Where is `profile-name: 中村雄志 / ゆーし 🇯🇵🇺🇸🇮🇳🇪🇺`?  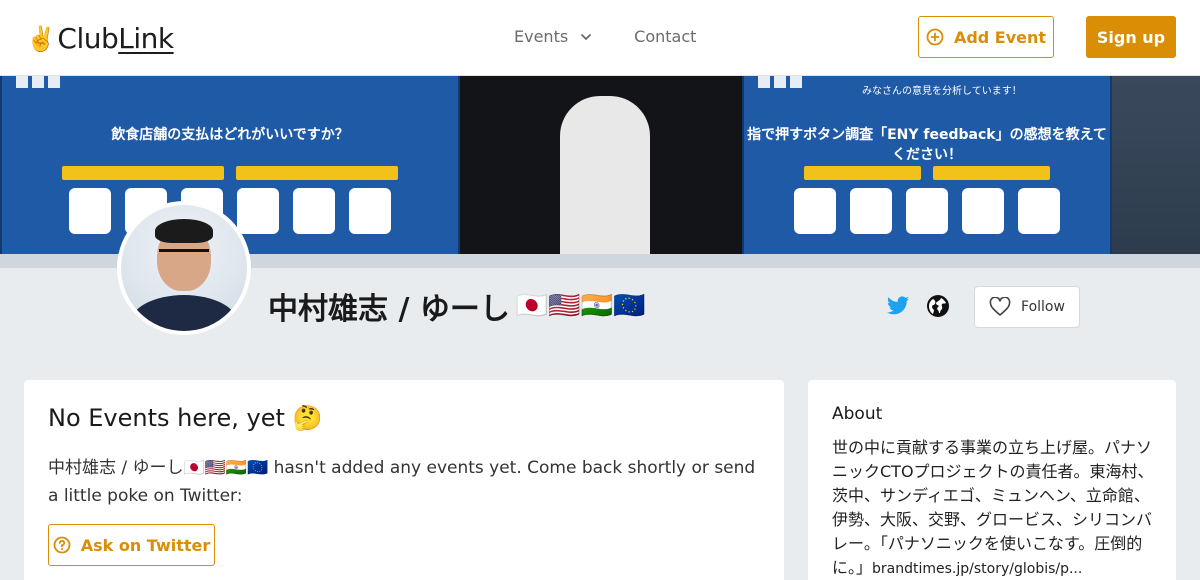 profile-name: 中村雄志 / ゆーし 🇯🇵🇺🇸🇮🇳🇪🇺 is located at coordinates (456, 306).